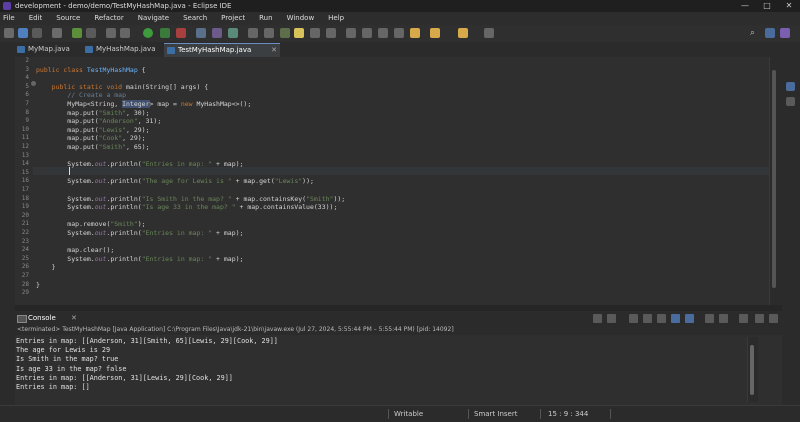 The height and width of the screenshot is (422, 800). I want to click on line-number: 13, so click(25, 155).